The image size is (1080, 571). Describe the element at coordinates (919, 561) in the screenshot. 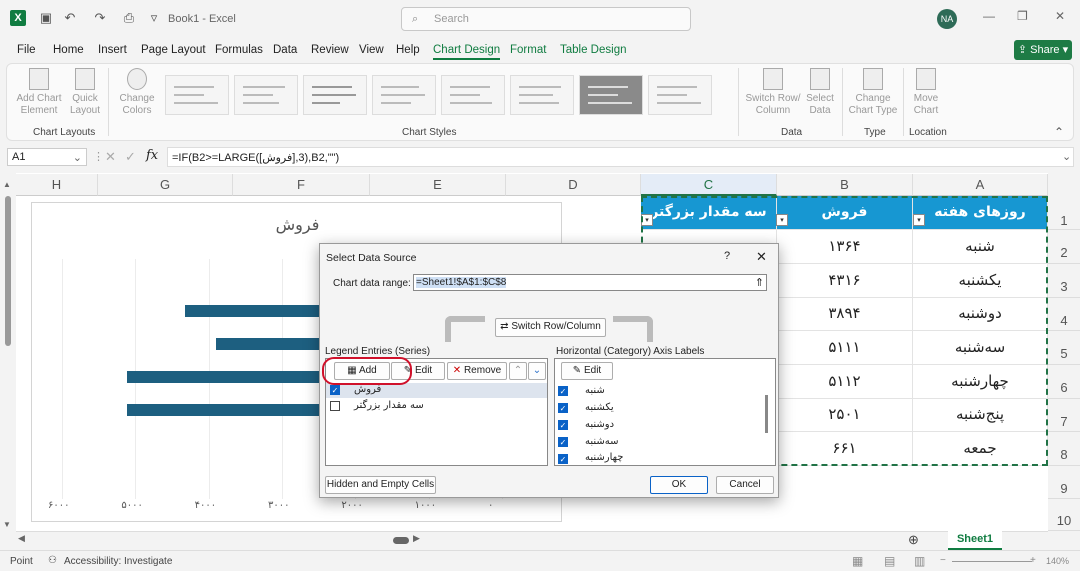

I see `page-break-view-icon: ▥` at that location.